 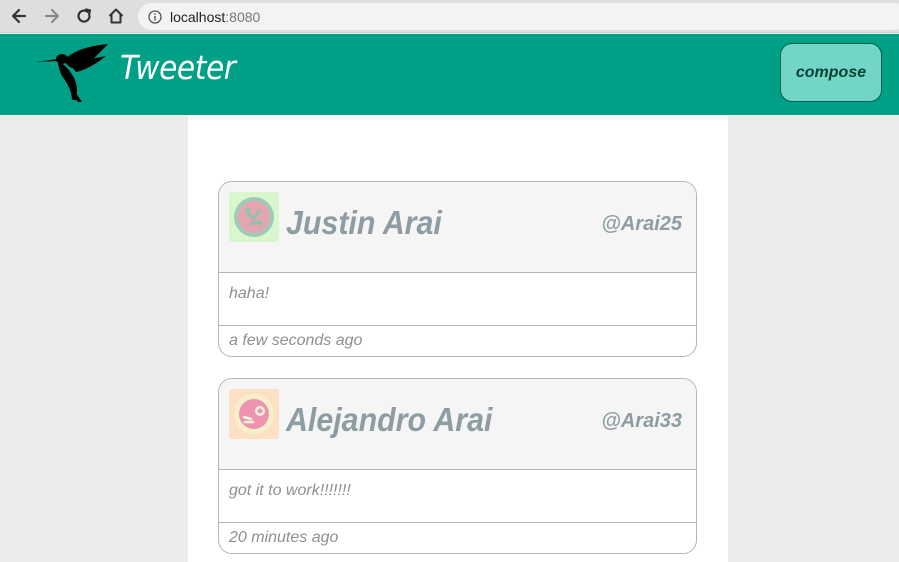 I want to click on url-host: localhost, so click(x=198, y=16).